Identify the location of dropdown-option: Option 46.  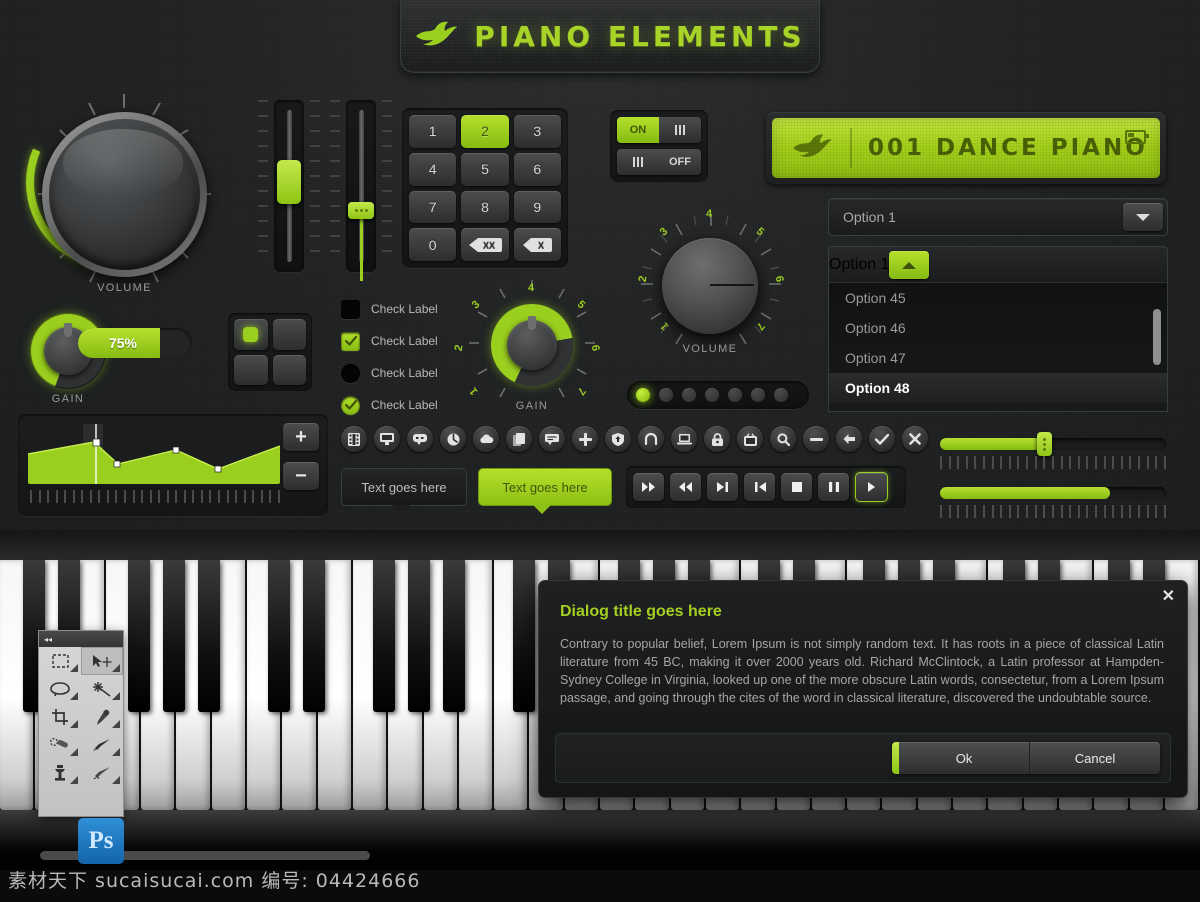
(998, 328).